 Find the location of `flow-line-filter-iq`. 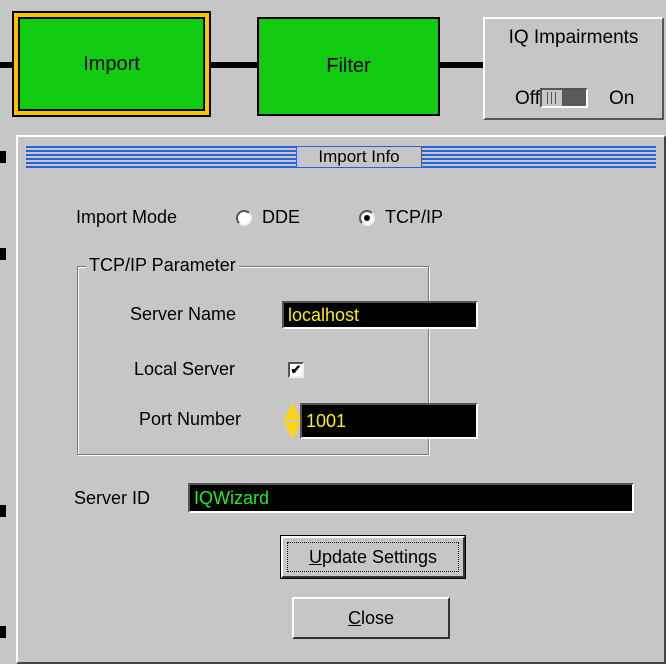

flow-line-filter-iq is located at coordinates (461, 65).